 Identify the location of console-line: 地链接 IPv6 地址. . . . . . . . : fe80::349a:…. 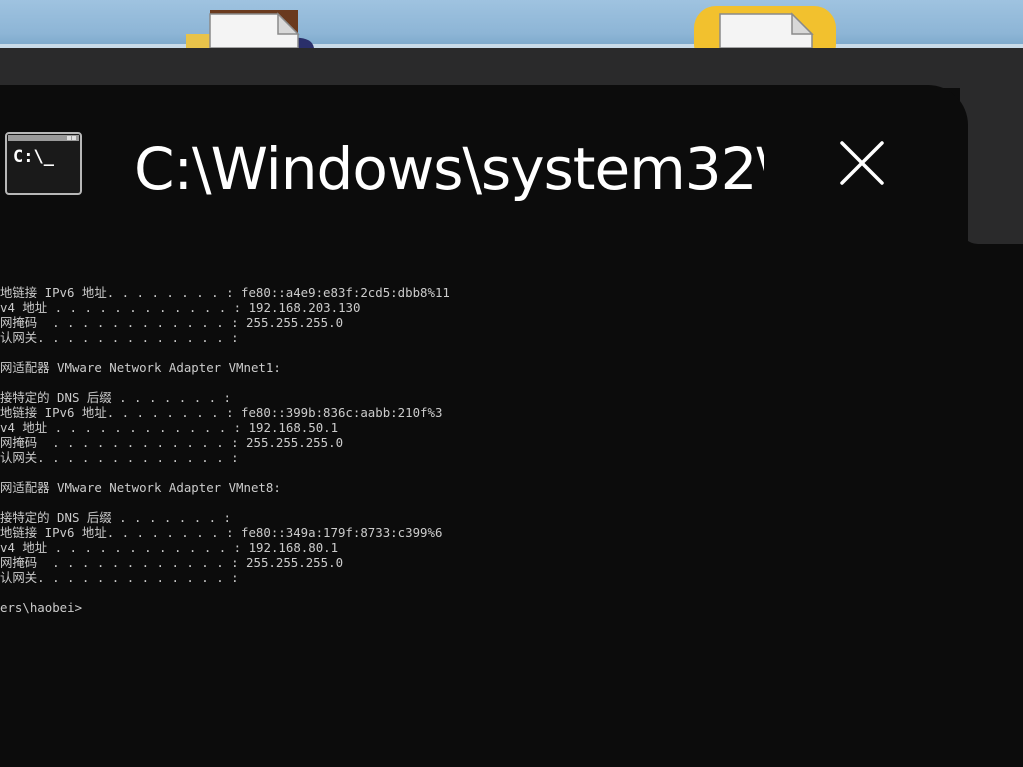
(221, 532).